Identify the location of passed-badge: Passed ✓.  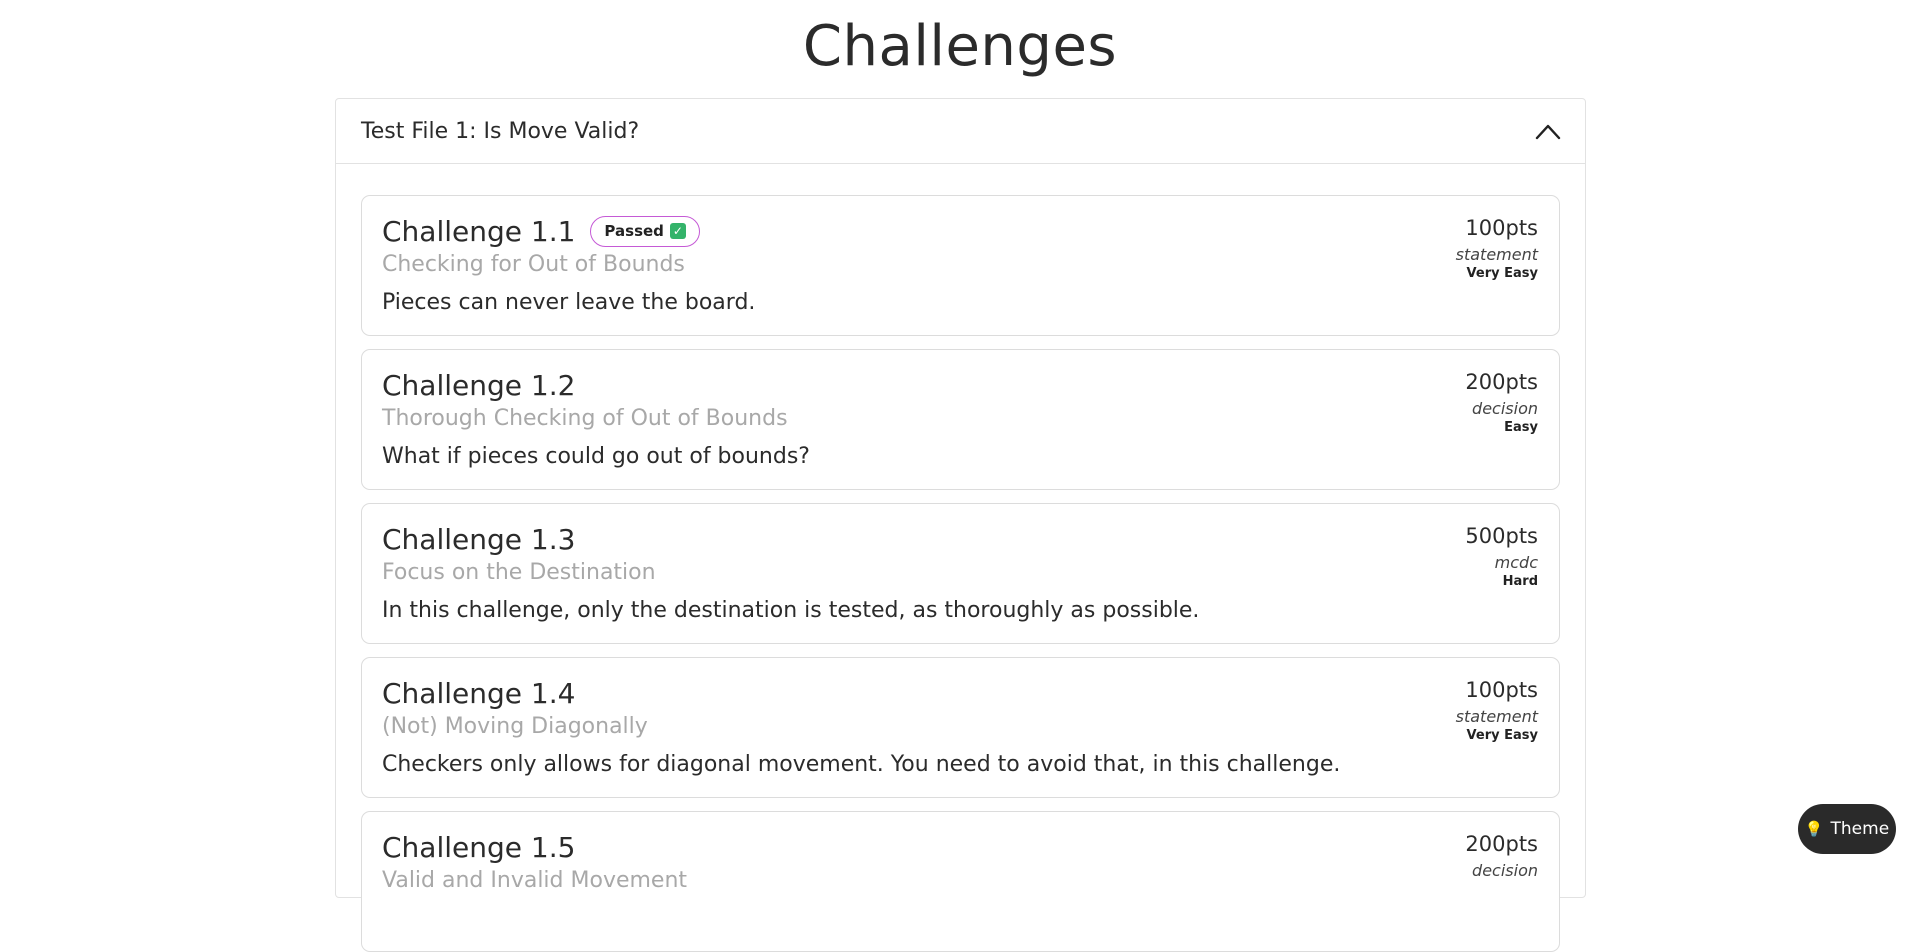
(645, 231).